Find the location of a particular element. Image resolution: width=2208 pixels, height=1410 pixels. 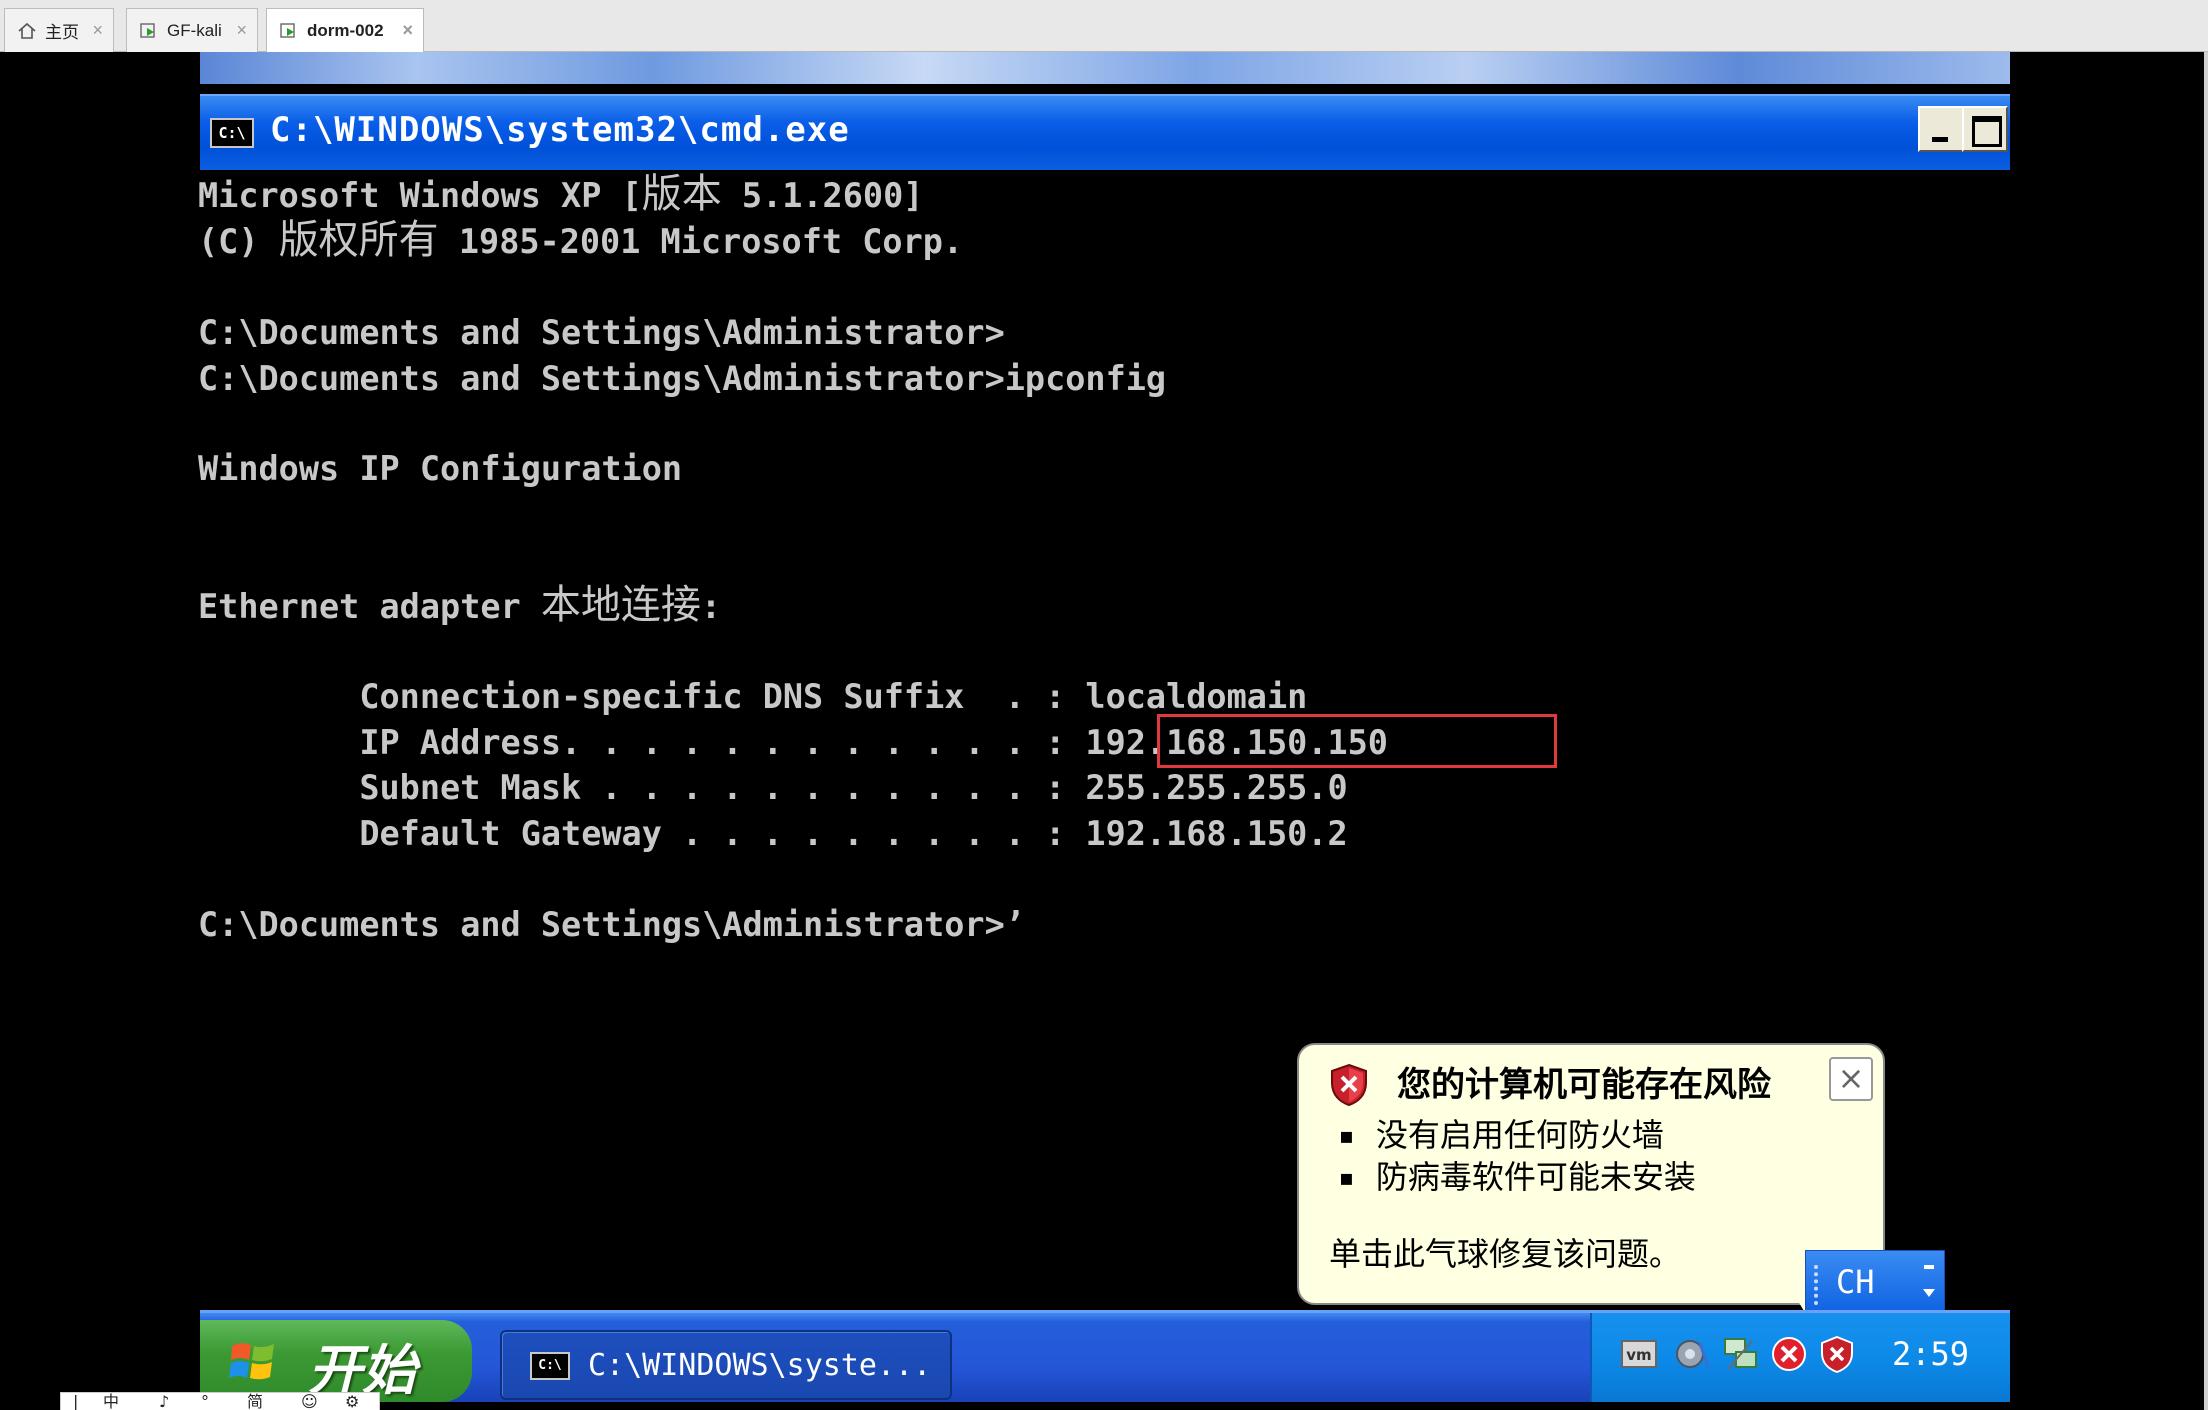

tab-home: 主页 × is located at coordinates (59, 30).